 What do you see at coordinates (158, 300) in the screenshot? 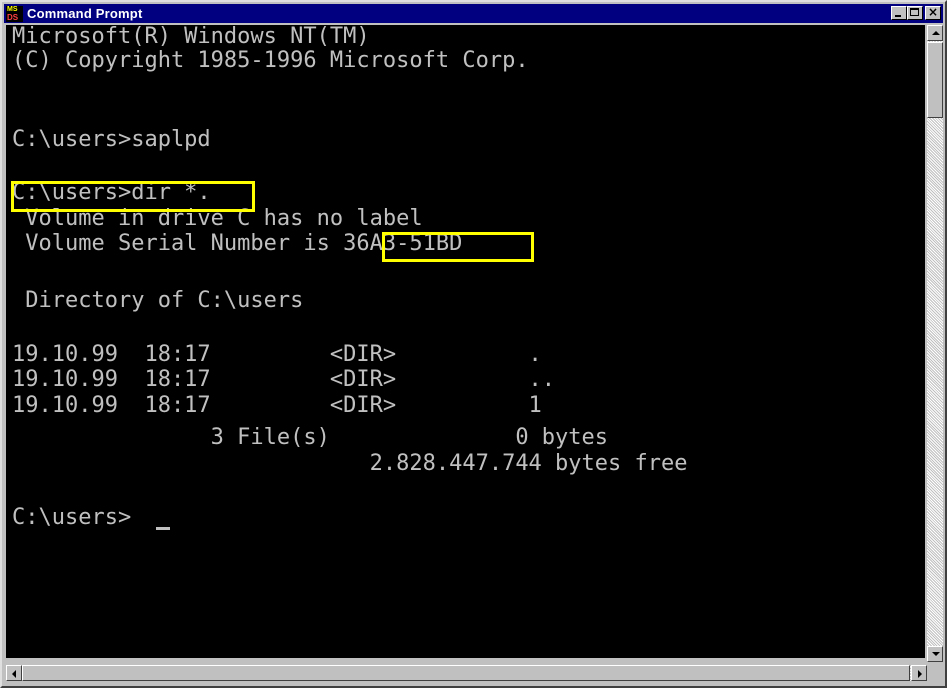
I see `console-line: Directory of C:\users` at bounding box center [158, 300].